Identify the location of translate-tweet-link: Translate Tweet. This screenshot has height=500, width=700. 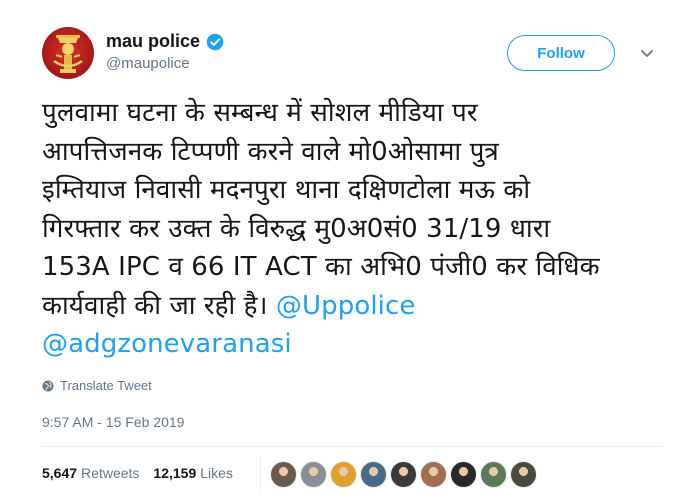
(97, 385).